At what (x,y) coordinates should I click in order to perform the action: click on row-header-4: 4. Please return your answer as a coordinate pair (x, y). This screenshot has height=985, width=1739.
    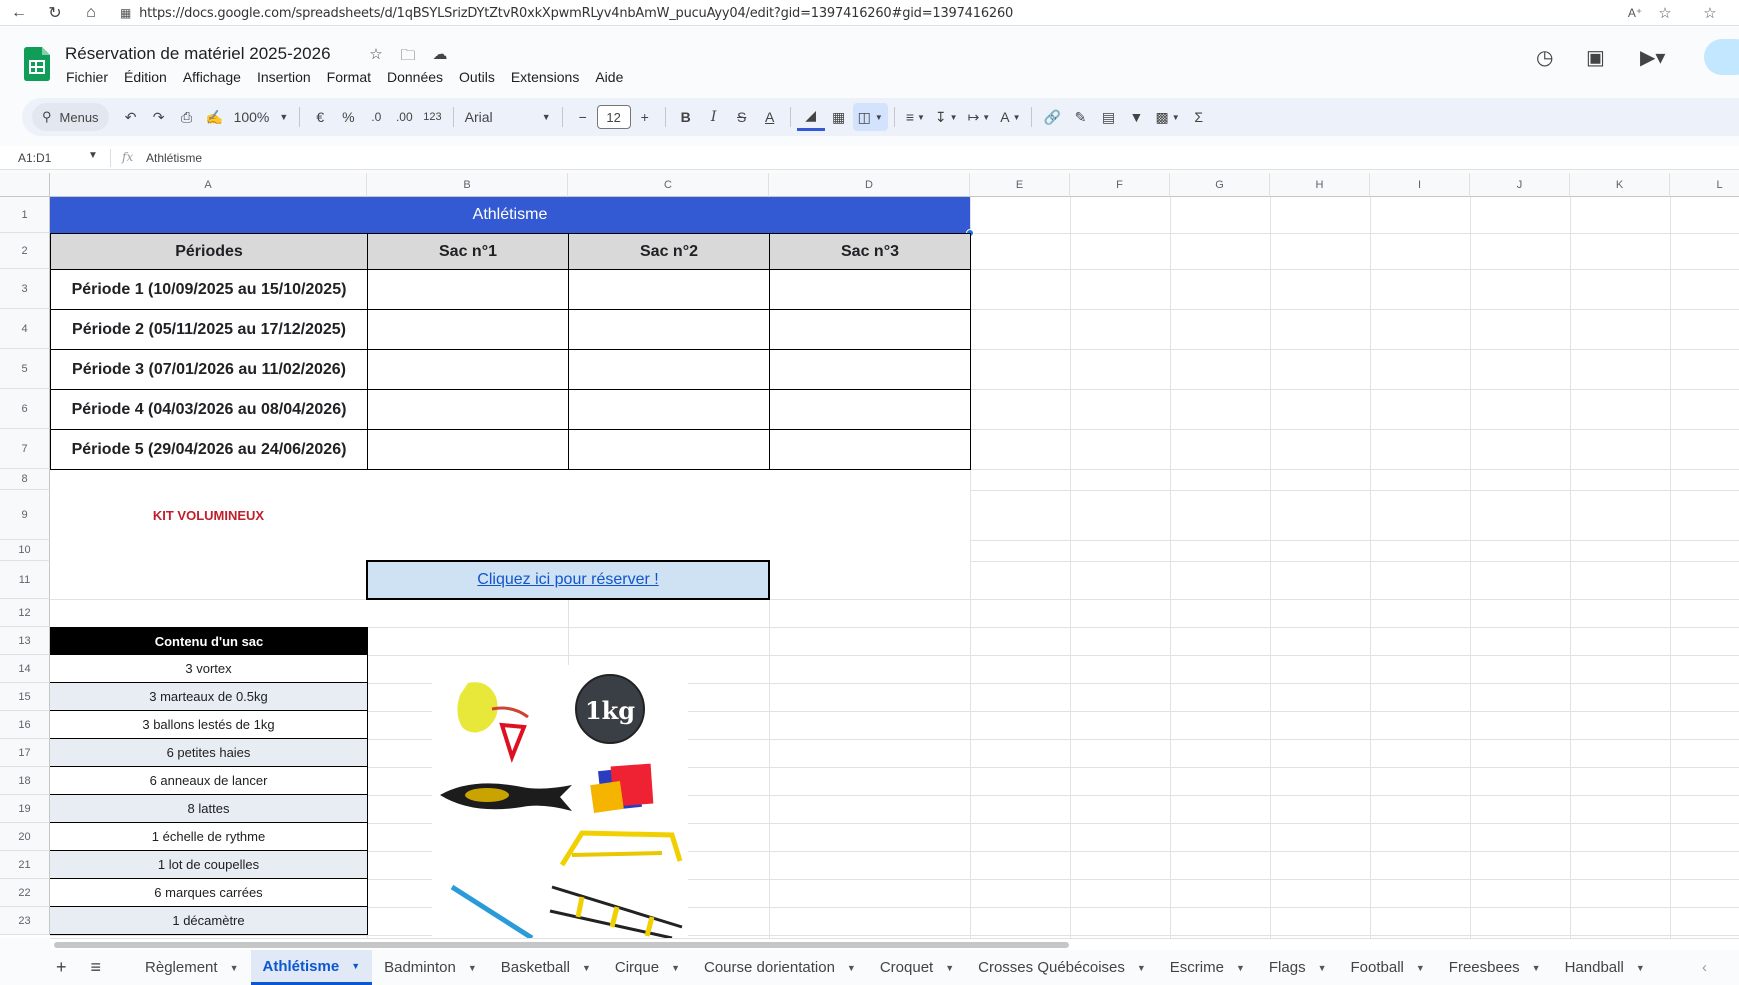
    Looking at the image, I should click on (25, 329).